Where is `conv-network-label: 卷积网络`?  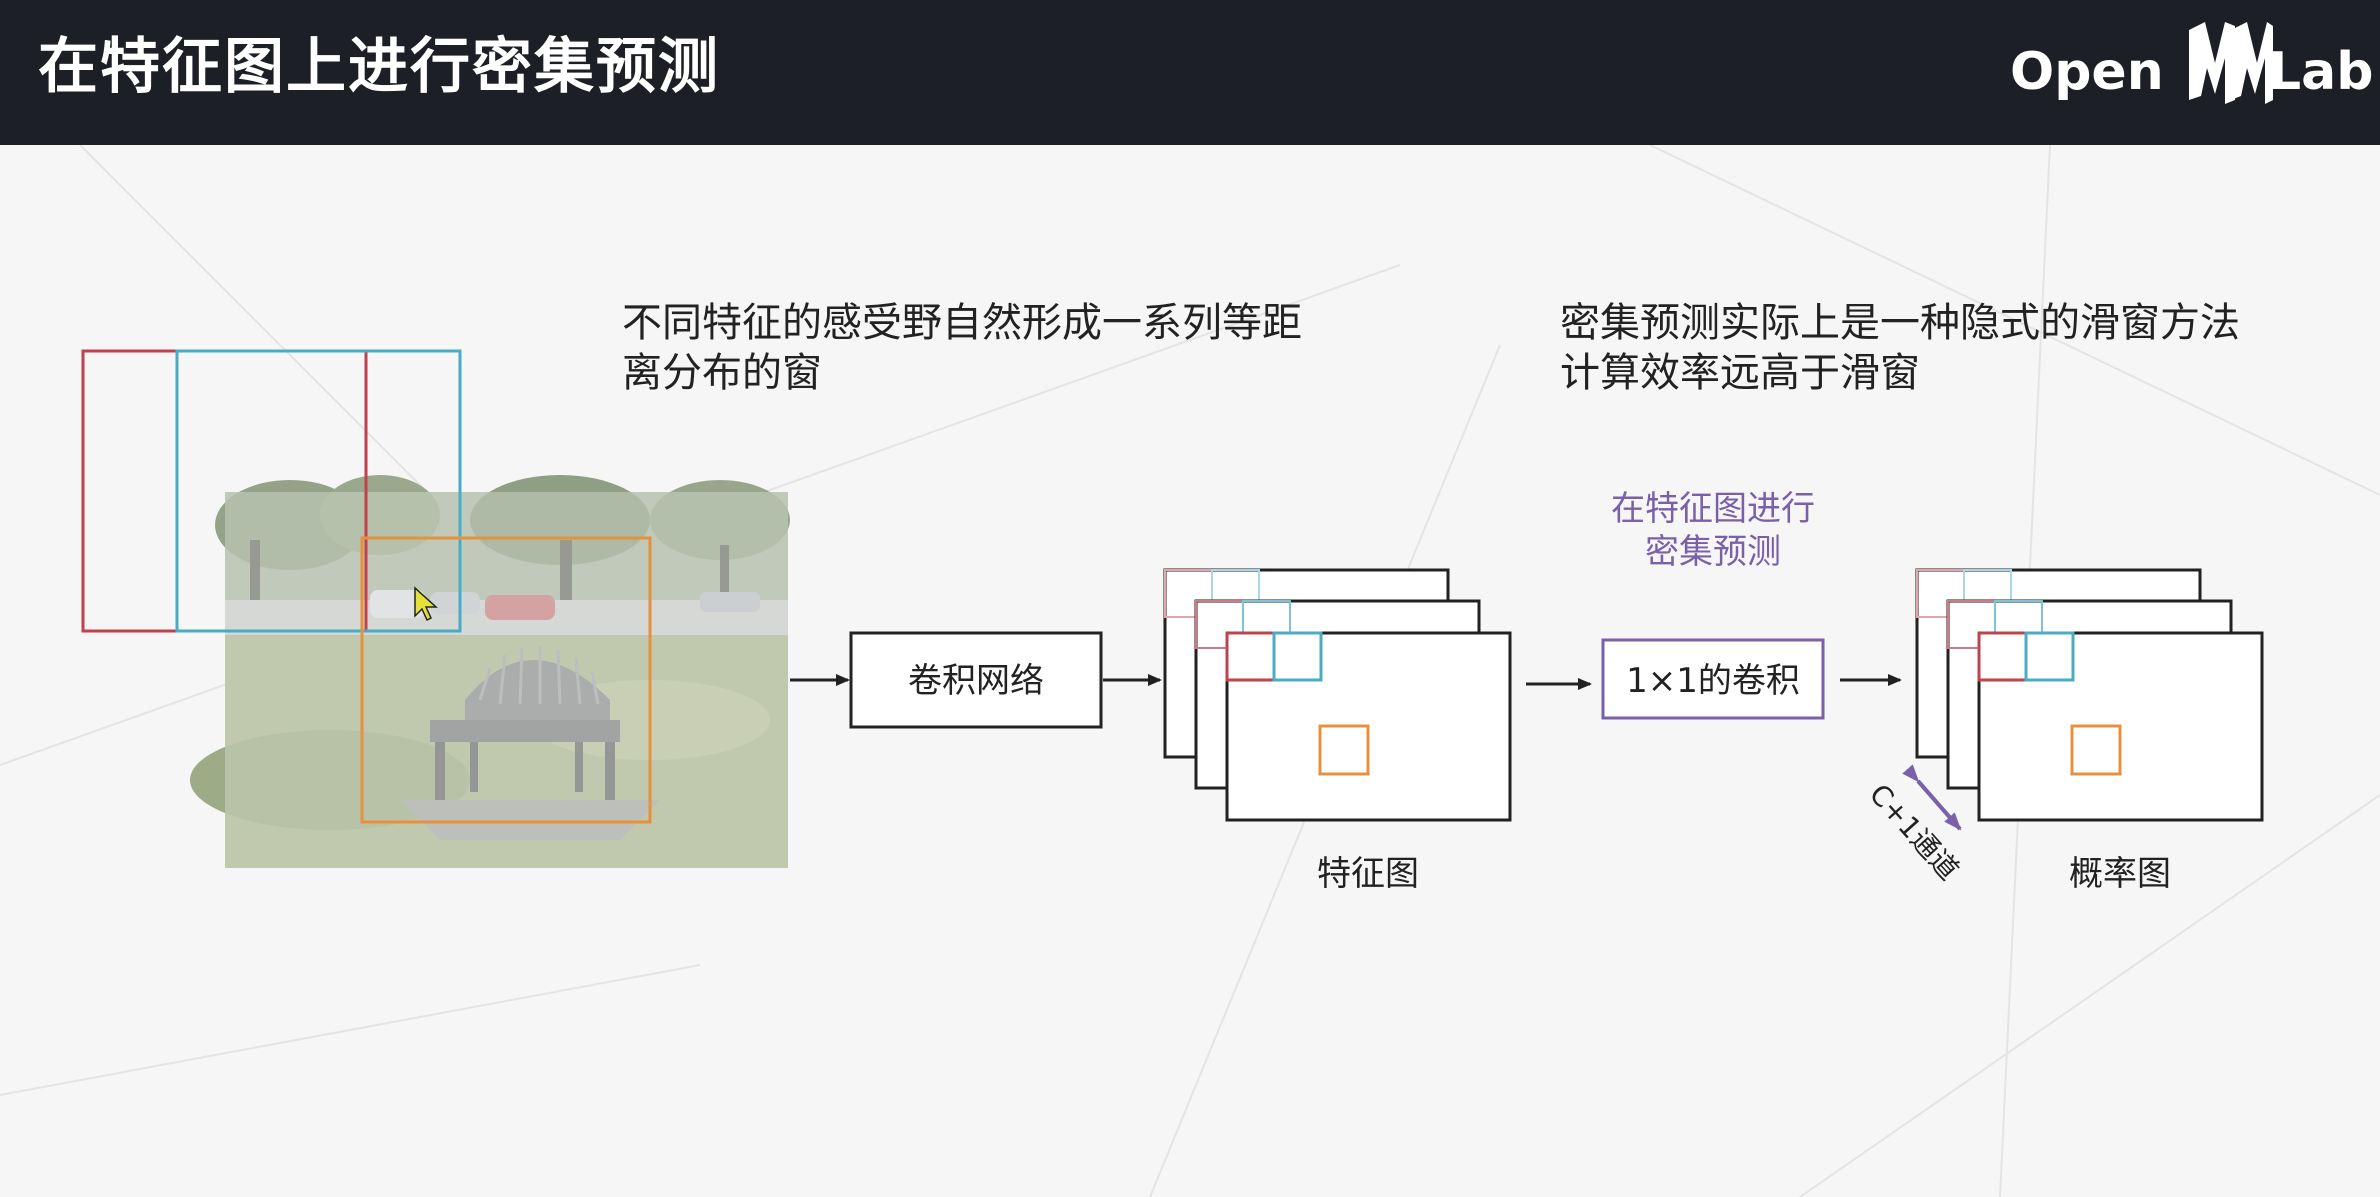 conv-network-label: 卷积网络 is located at coordinates (976, 681).